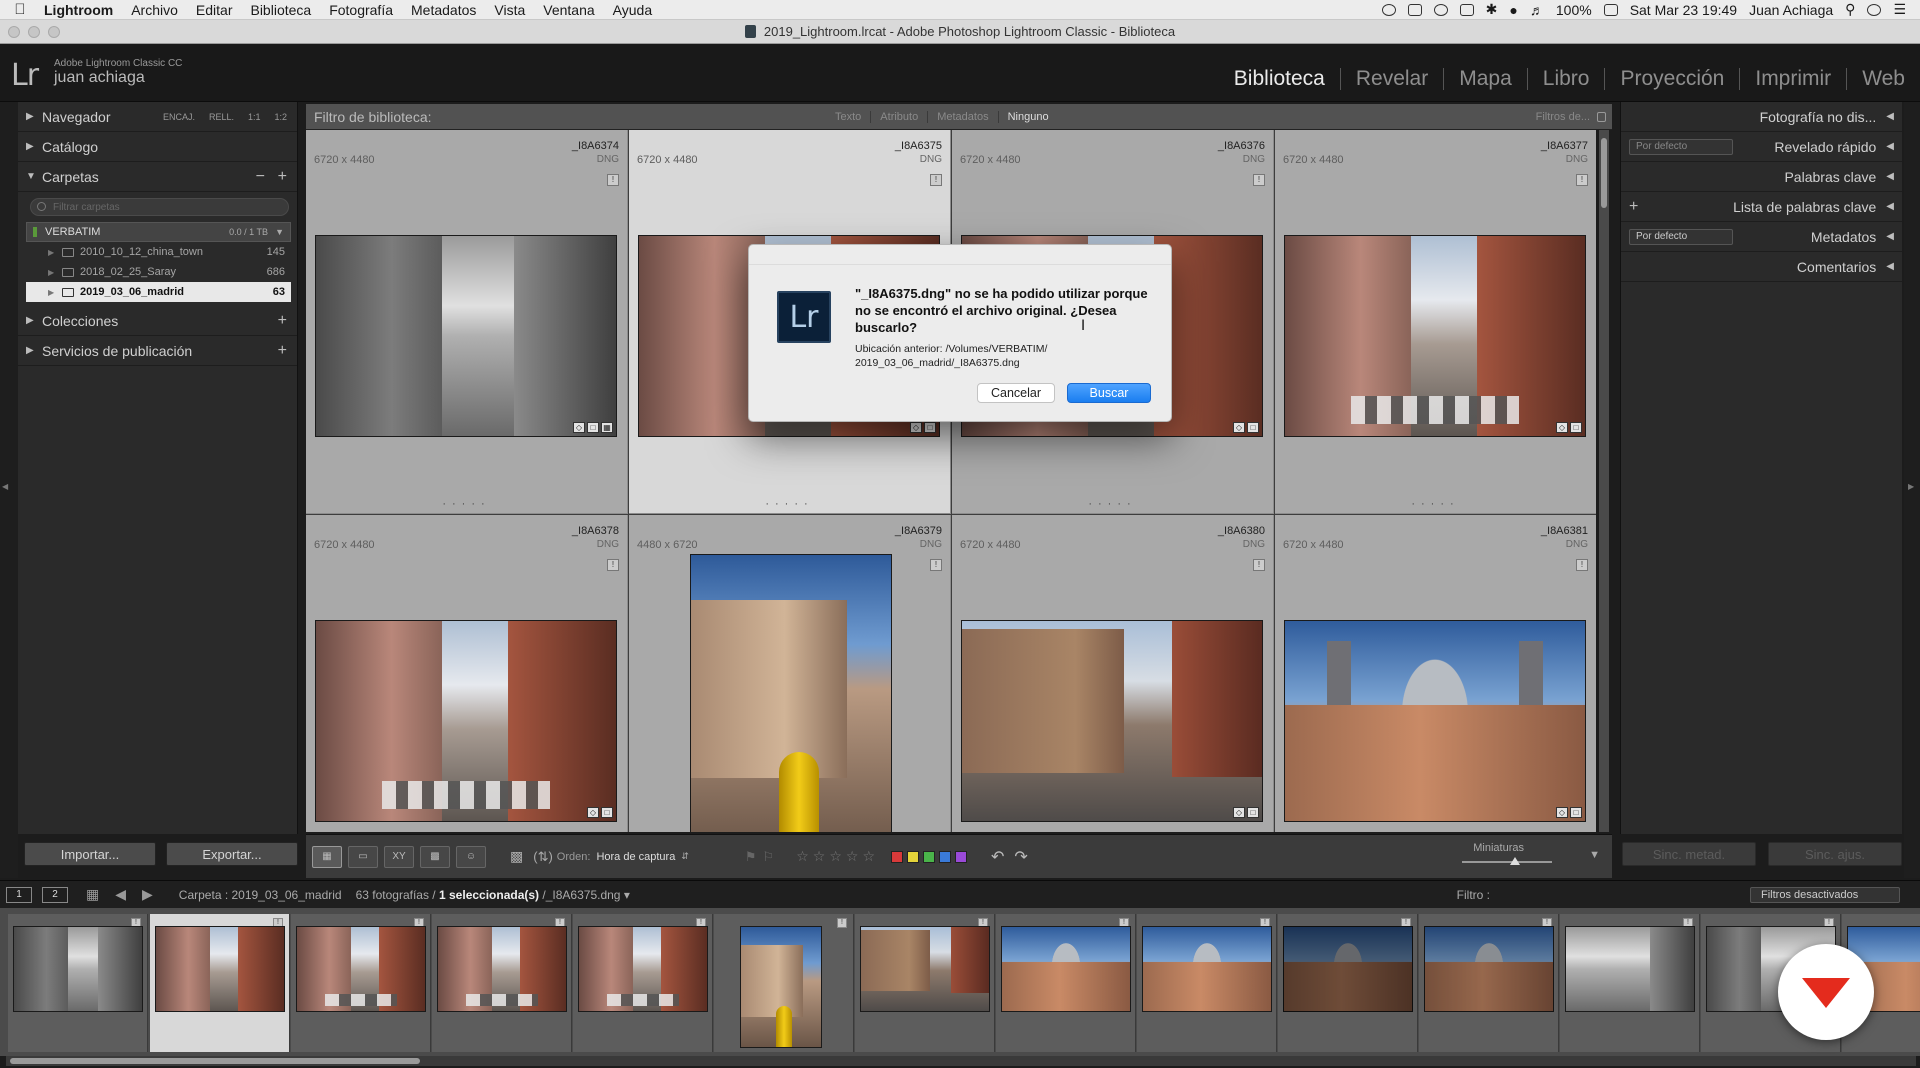 The width and height of the screenshot is (1920, 1068). I want to click on notification-center-icon: ☰, so click(1899, 9).